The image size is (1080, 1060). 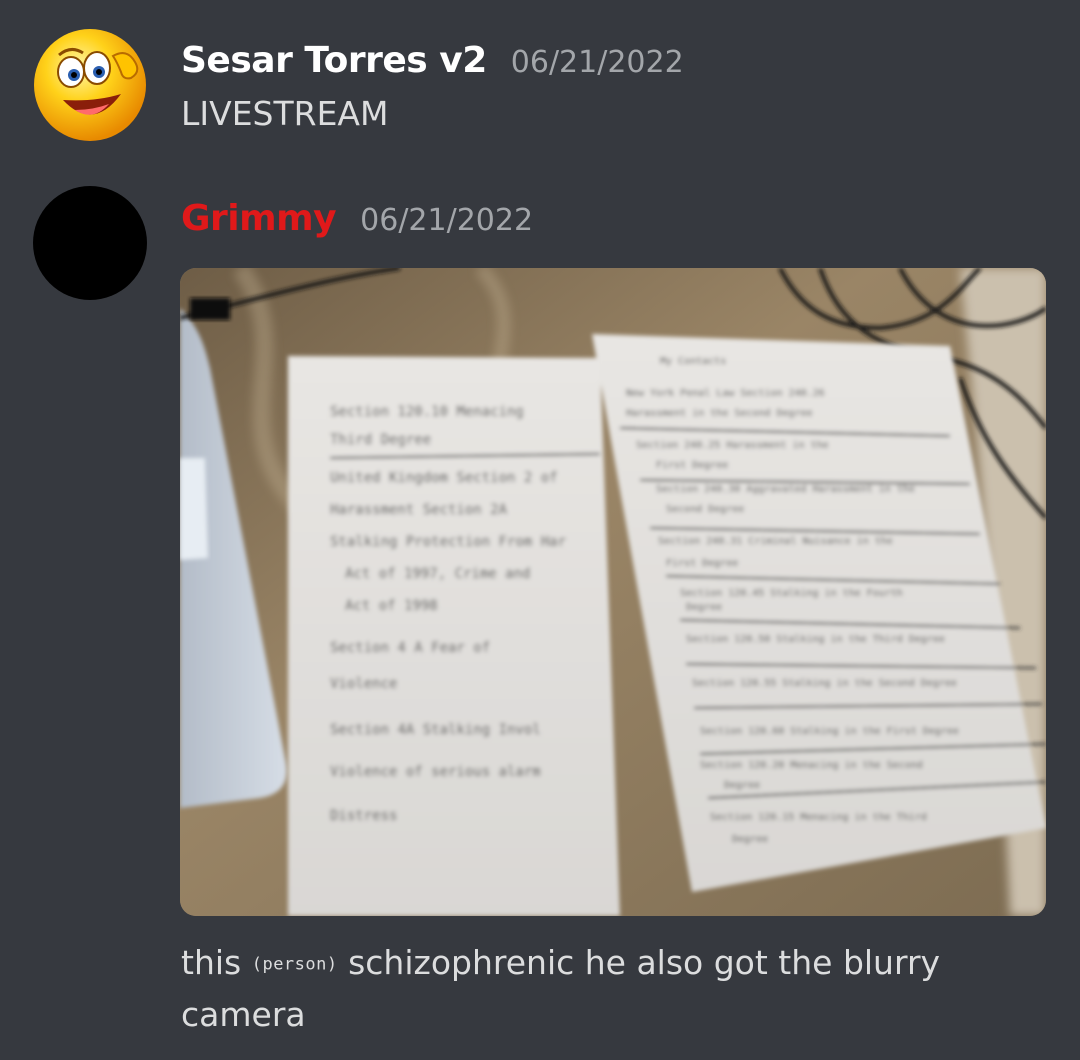 I want to click on svg-text: Violence, so click(x=363, y=684).